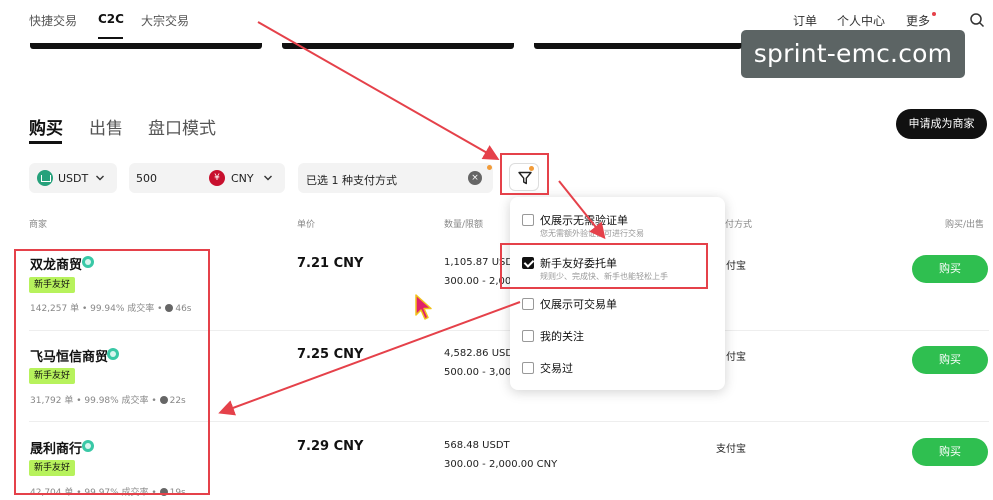  Describe the element at coordinates (146, 178) in the screenshot. I see `amount-input-value: 500` at that location.